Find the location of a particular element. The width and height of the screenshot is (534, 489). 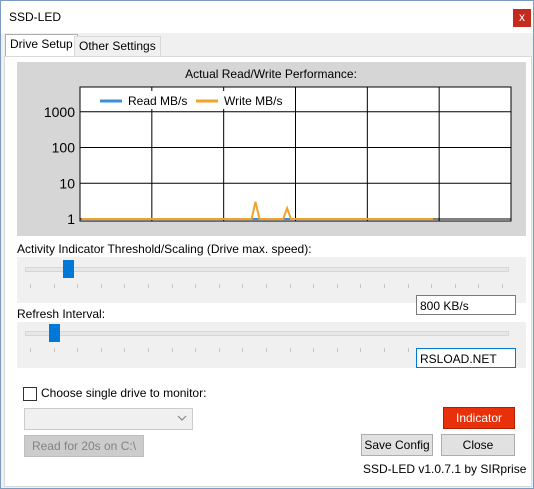

drive-select is located at coordinates (108, 419).